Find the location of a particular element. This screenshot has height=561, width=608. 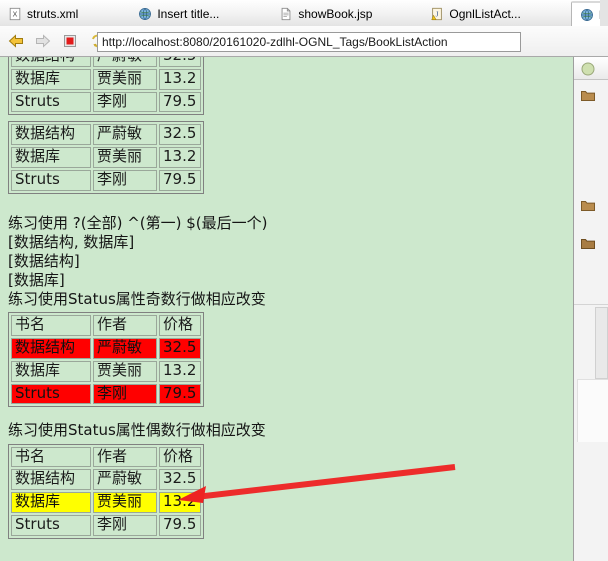

table-row-highlighted: 数据结构 严蔚敏 32.5 is located at coordinates (106, 348).